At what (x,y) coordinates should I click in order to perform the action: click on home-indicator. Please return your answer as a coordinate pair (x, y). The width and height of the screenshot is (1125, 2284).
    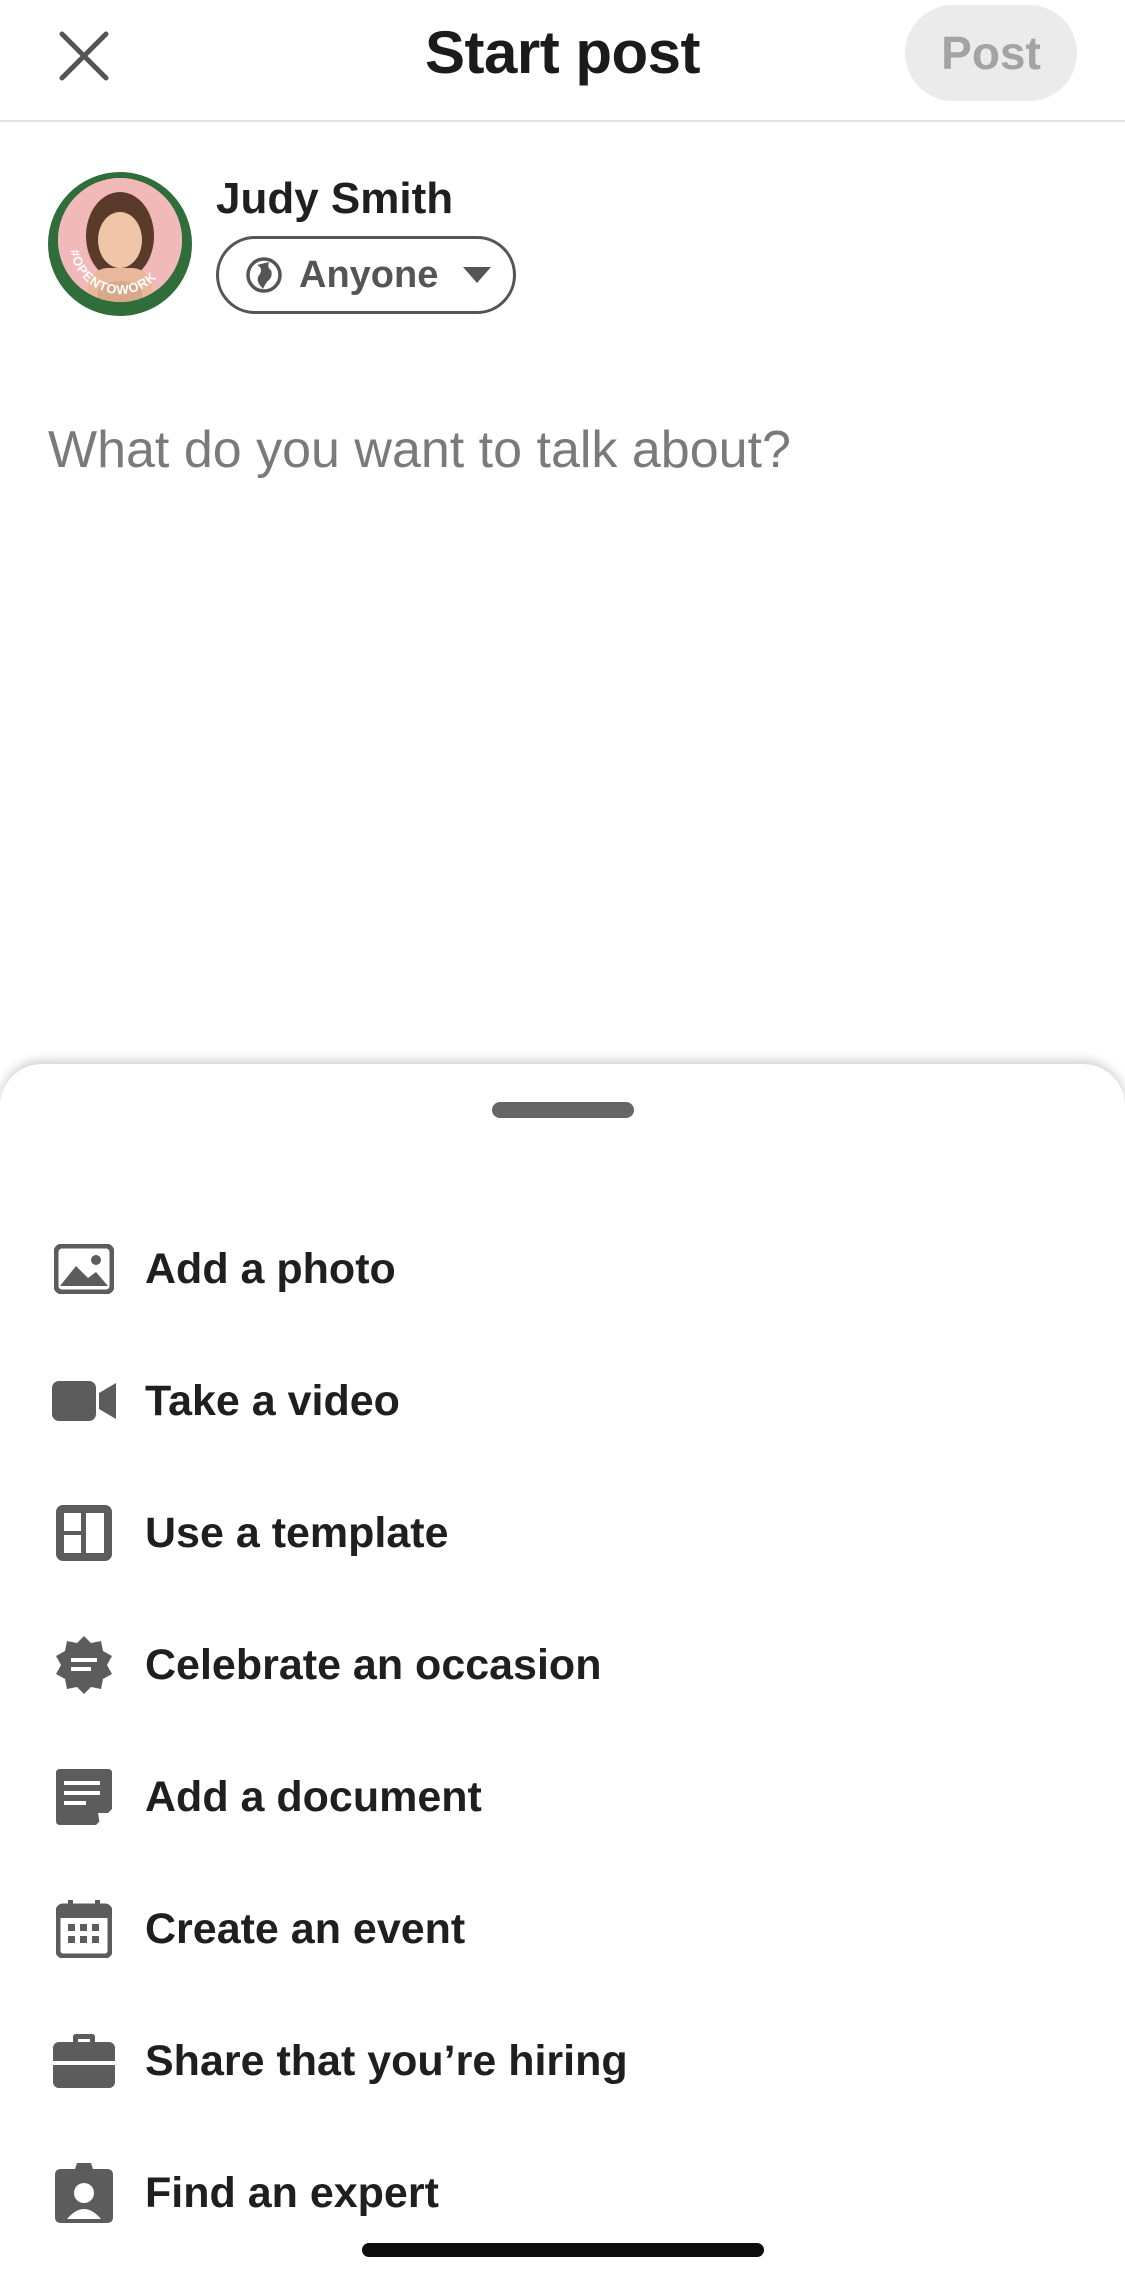
    Looking at the image, I should click on (563, 2250).